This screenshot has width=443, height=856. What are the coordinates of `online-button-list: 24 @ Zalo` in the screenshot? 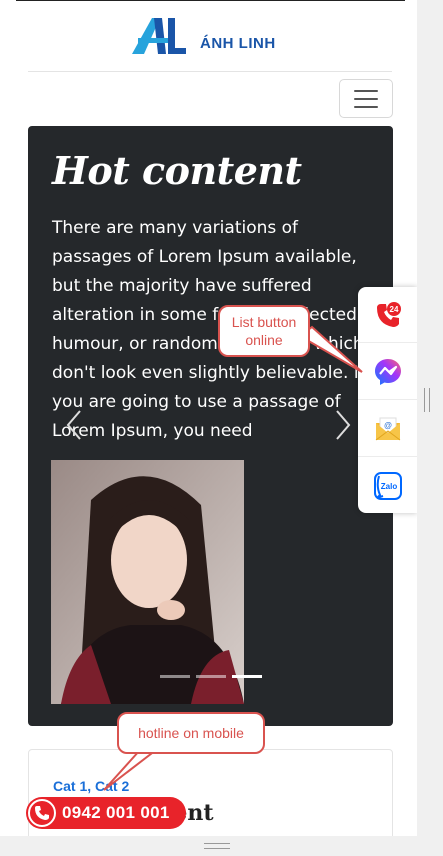 It's located at (387, 400).